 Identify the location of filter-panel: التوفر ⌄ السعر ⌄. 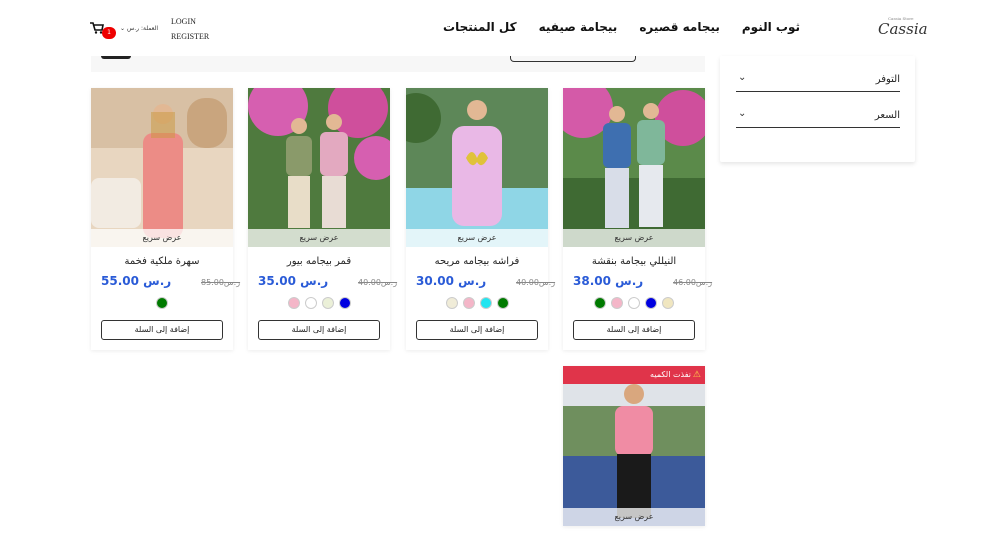
(817, 109).